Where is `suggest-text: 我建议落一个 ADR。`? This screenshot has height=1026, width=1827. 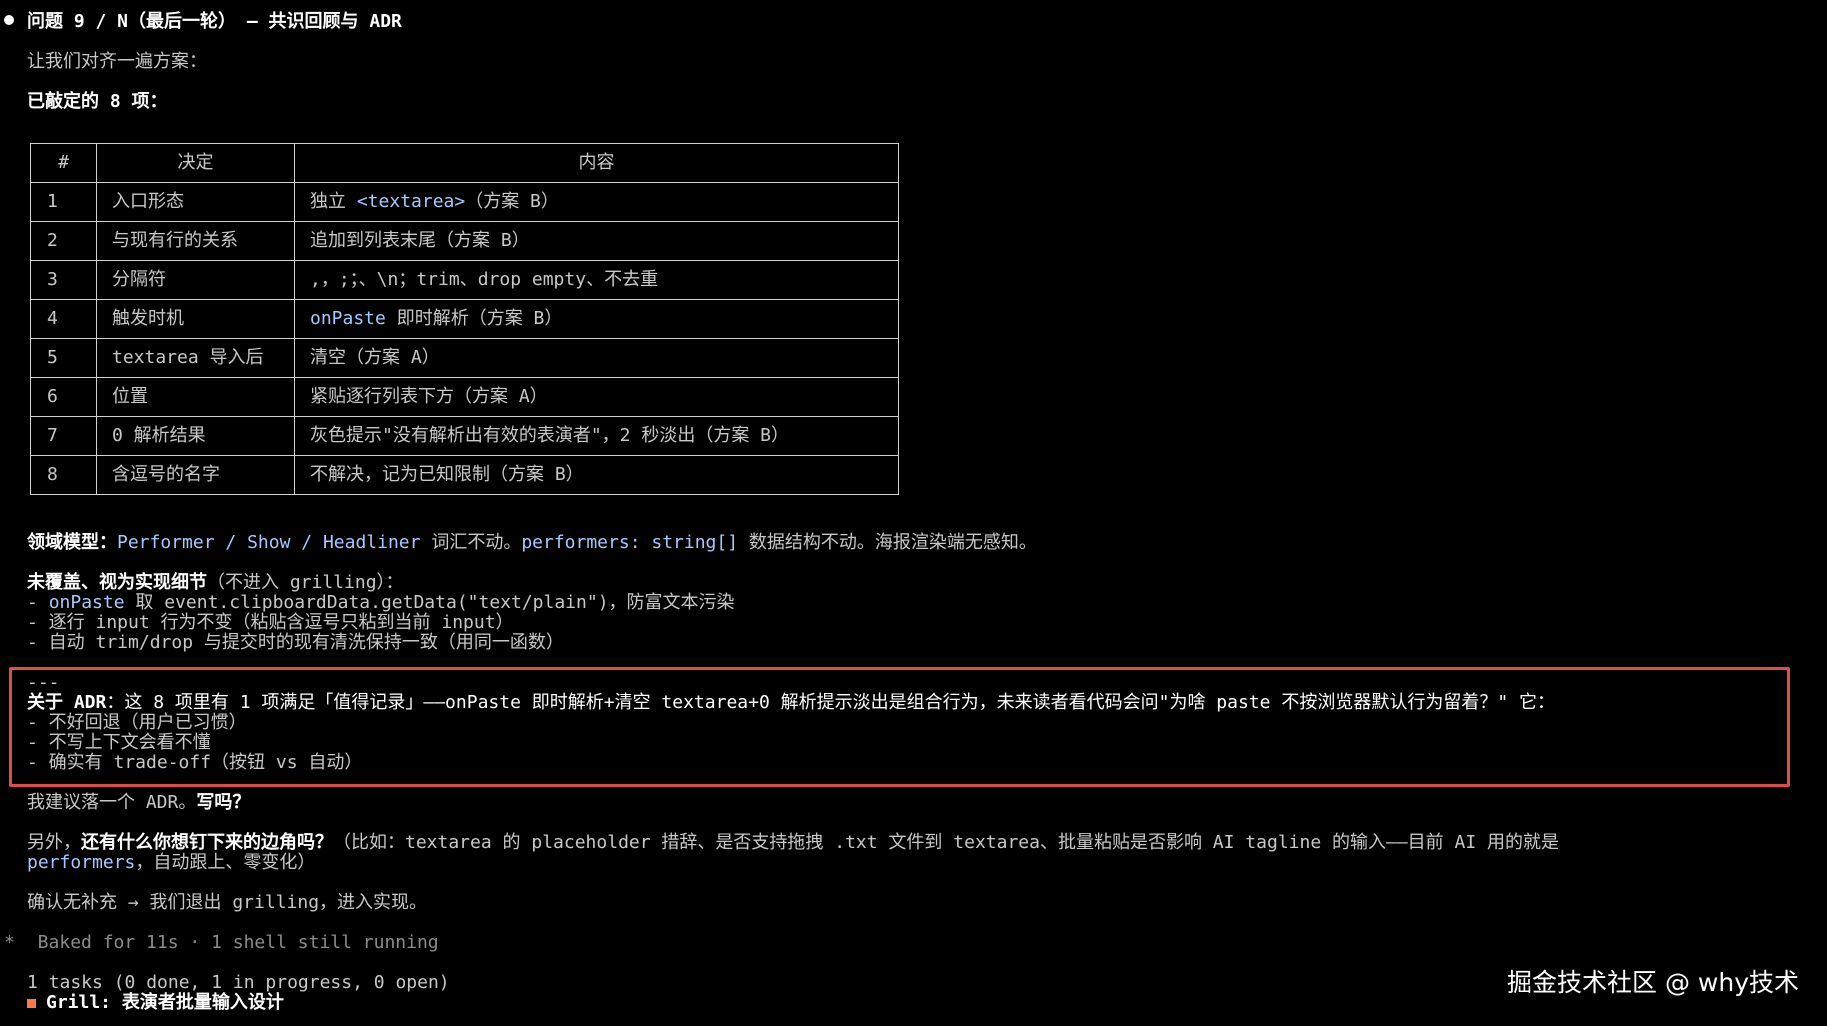 suggest-text: 我建议落一个 ADR。 is located at coordinates (112, 802).